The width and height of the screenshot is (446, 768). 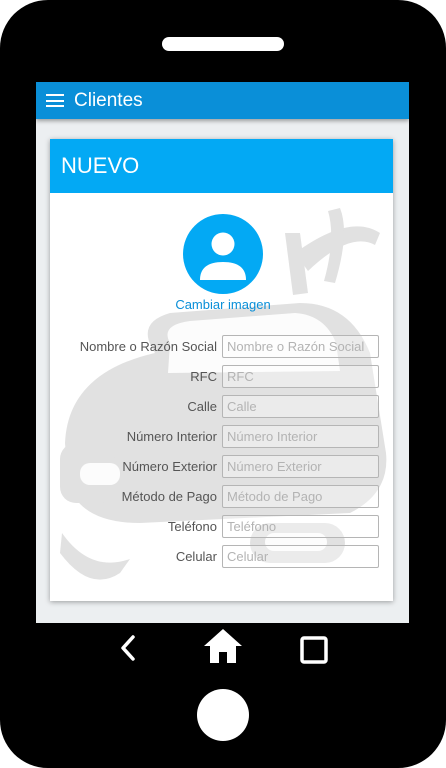 I want to click on form-row-mobile: Celular, so click(x=221, y=556).